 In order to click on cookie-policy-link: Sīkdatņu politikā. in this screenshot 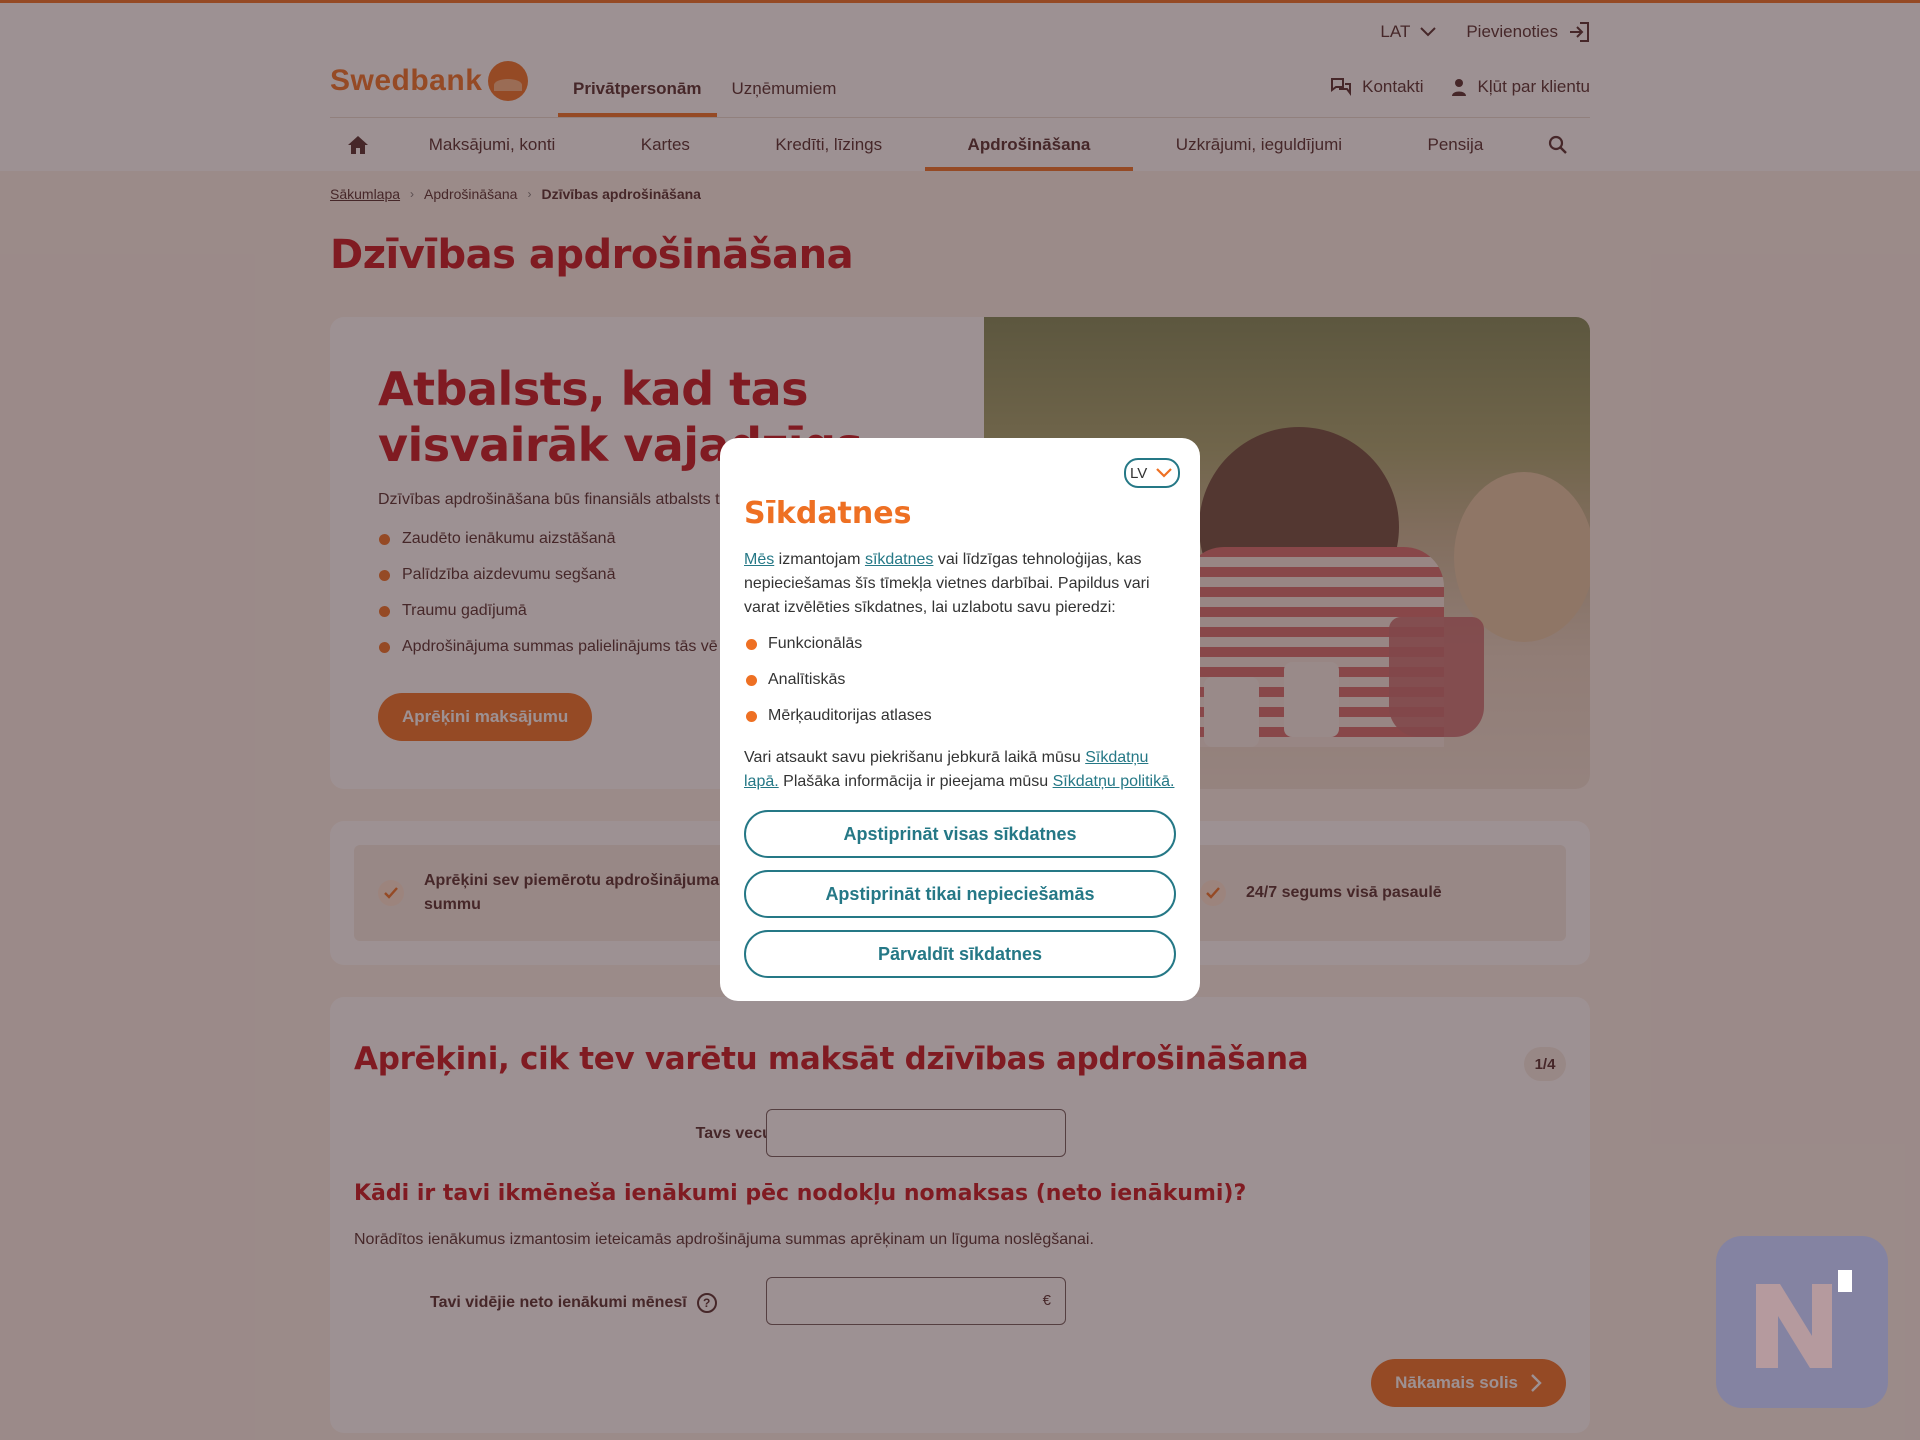, I will do `click(1114, 781)`.